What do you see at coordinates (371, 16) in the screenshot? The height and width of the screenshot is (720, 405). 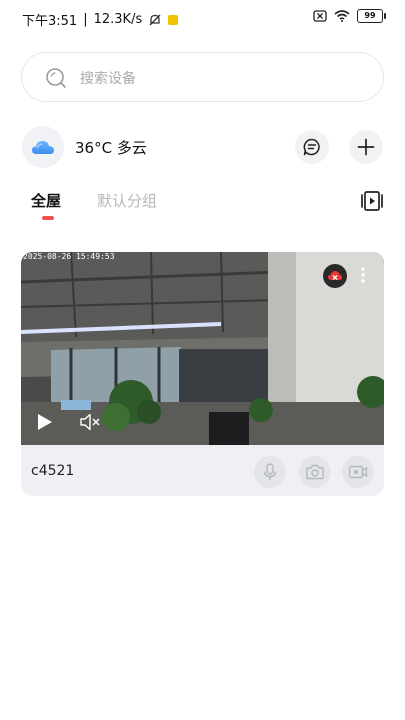 I see `battery-indicator: 99` at bounding box center [371, 16].